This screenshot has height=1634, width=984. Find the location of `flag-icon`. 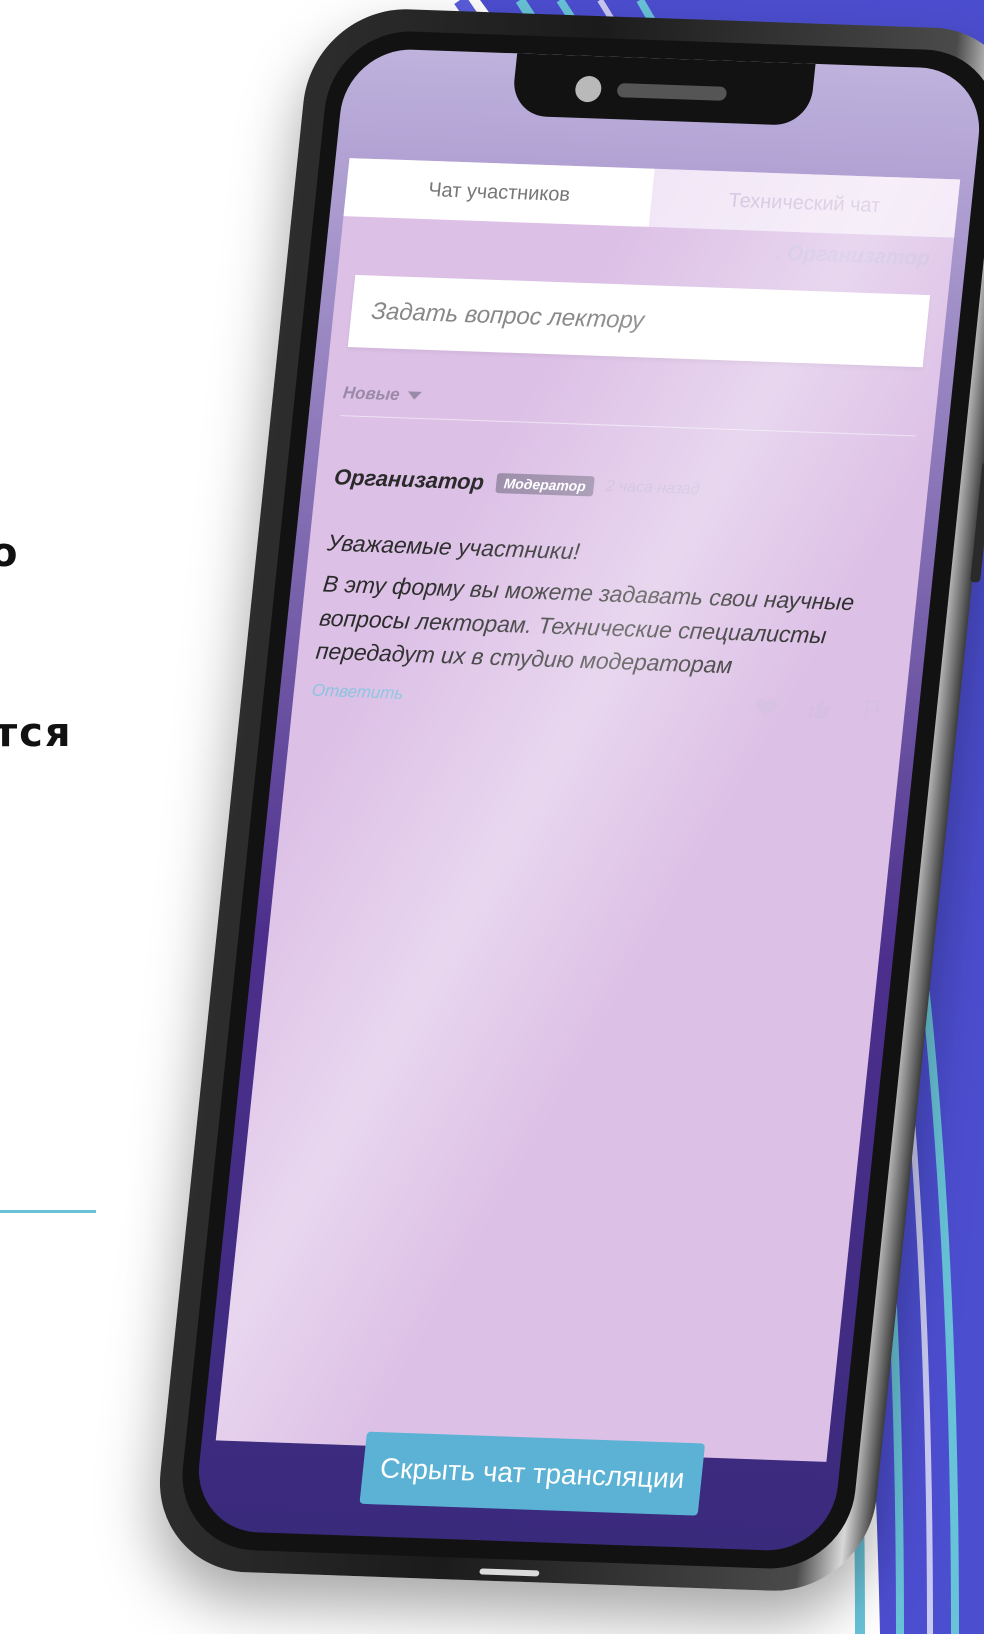

flag-icon is located at coordinates (874, 710).